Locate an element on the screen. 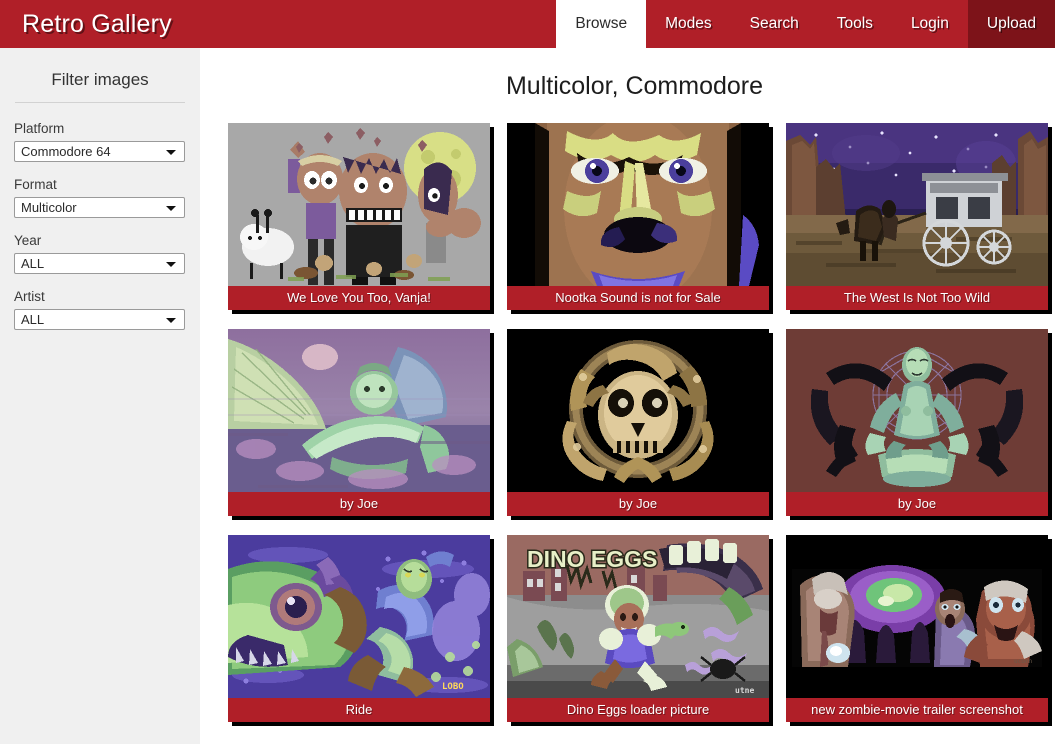 This screenshot has height=744, width=1055. nav-item-upload: Upload is located at coordinates (1011, 24).